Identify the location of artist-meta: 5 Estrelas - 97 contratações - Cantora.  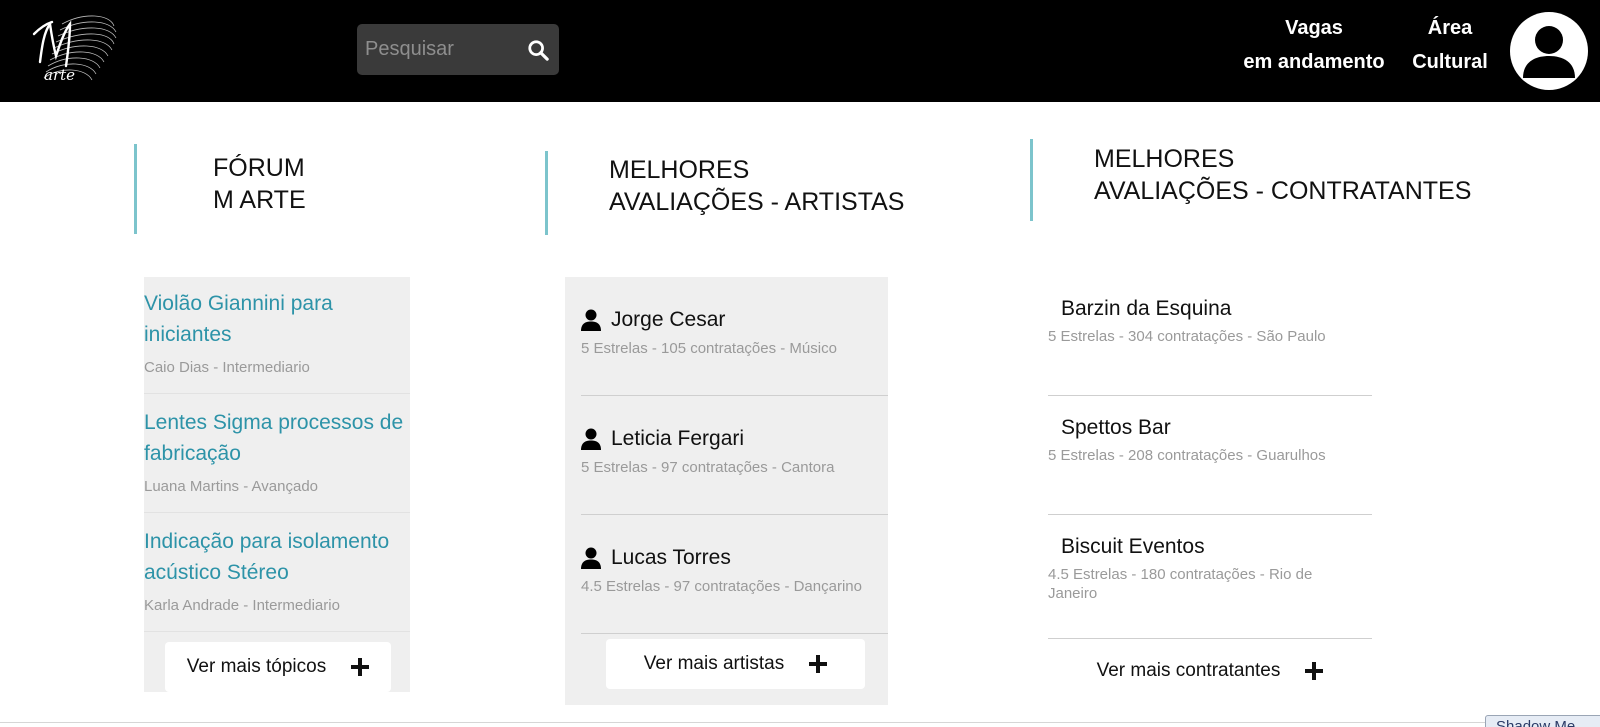
(708, 467).